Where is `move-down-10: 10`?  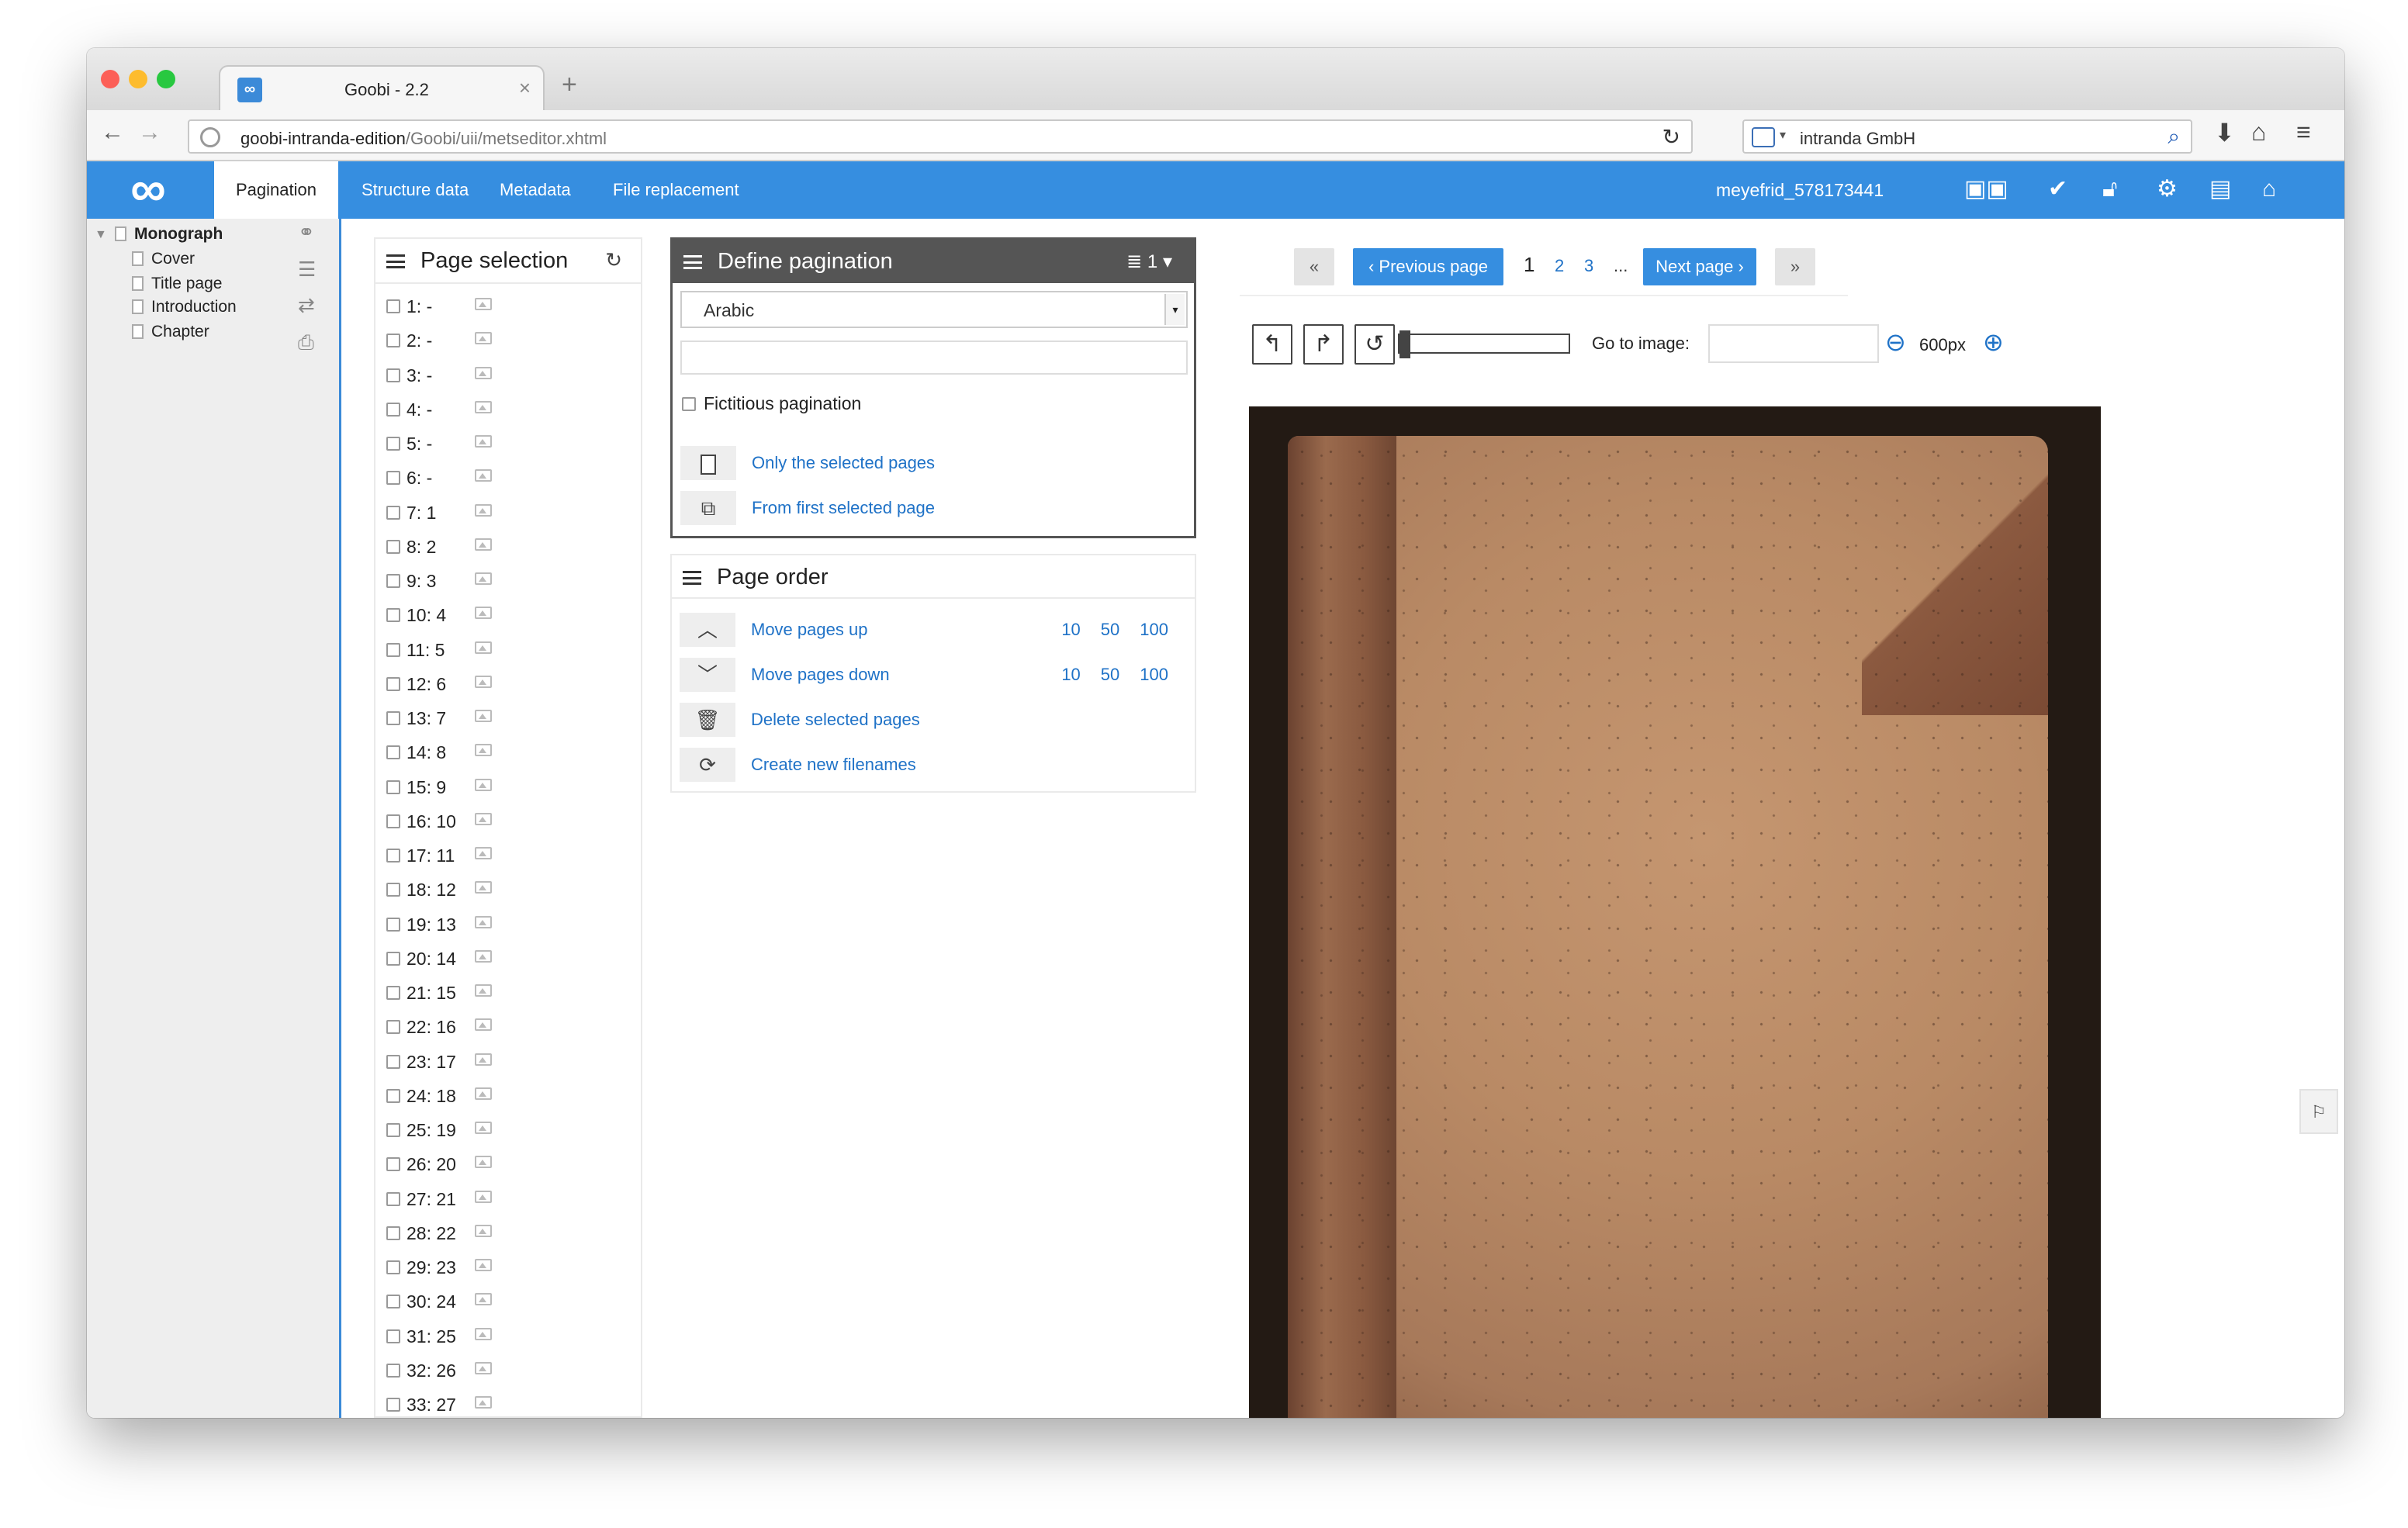 move-down-10: 10 is located at coordinates (1070, 674).